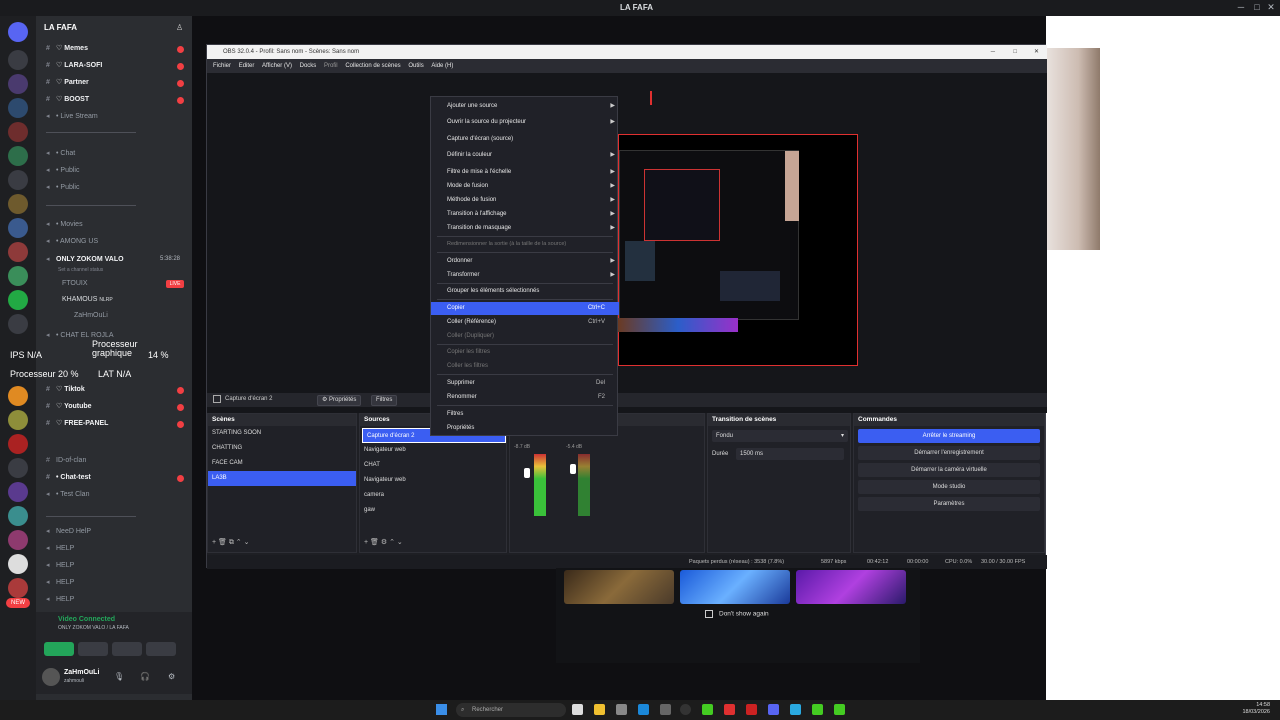 This screenshot has width=1280, height=720. I want to click on windows-start-icon, so click(441, 709).